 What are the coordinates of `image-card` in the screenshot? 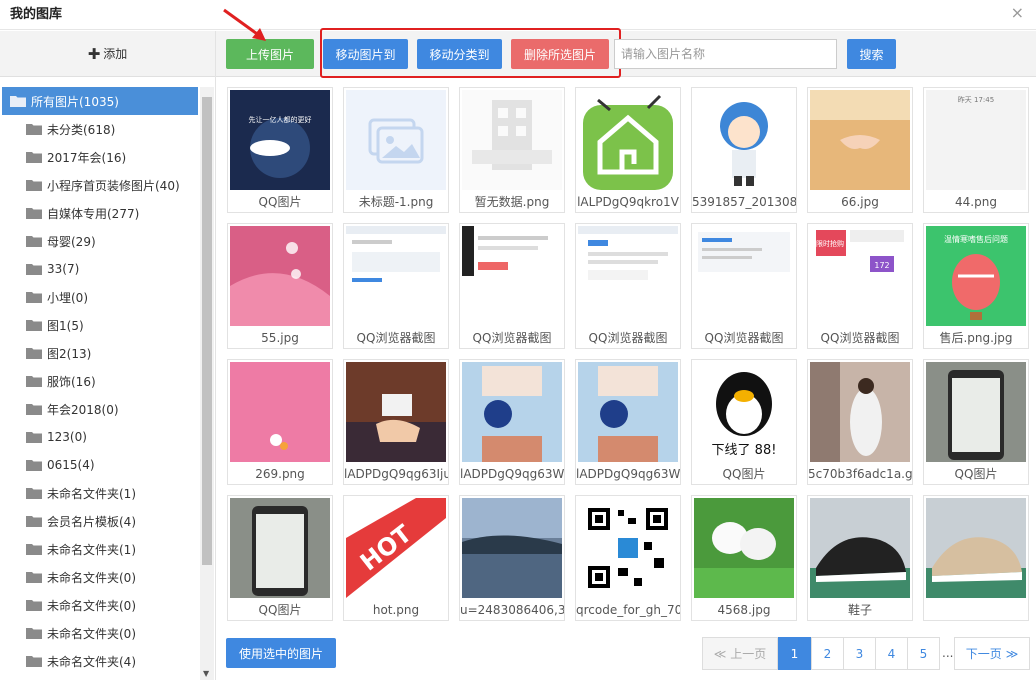 It's located at (976, 558).